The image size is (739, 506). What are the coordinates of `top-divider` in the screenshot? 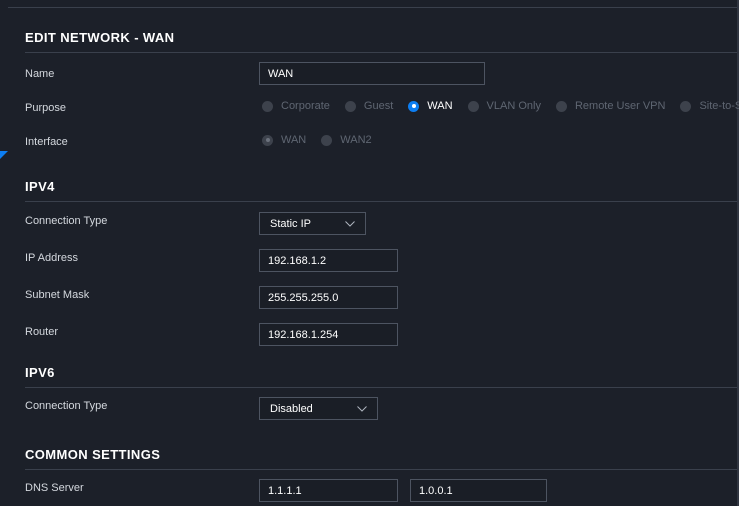 It's located at (373, 7).